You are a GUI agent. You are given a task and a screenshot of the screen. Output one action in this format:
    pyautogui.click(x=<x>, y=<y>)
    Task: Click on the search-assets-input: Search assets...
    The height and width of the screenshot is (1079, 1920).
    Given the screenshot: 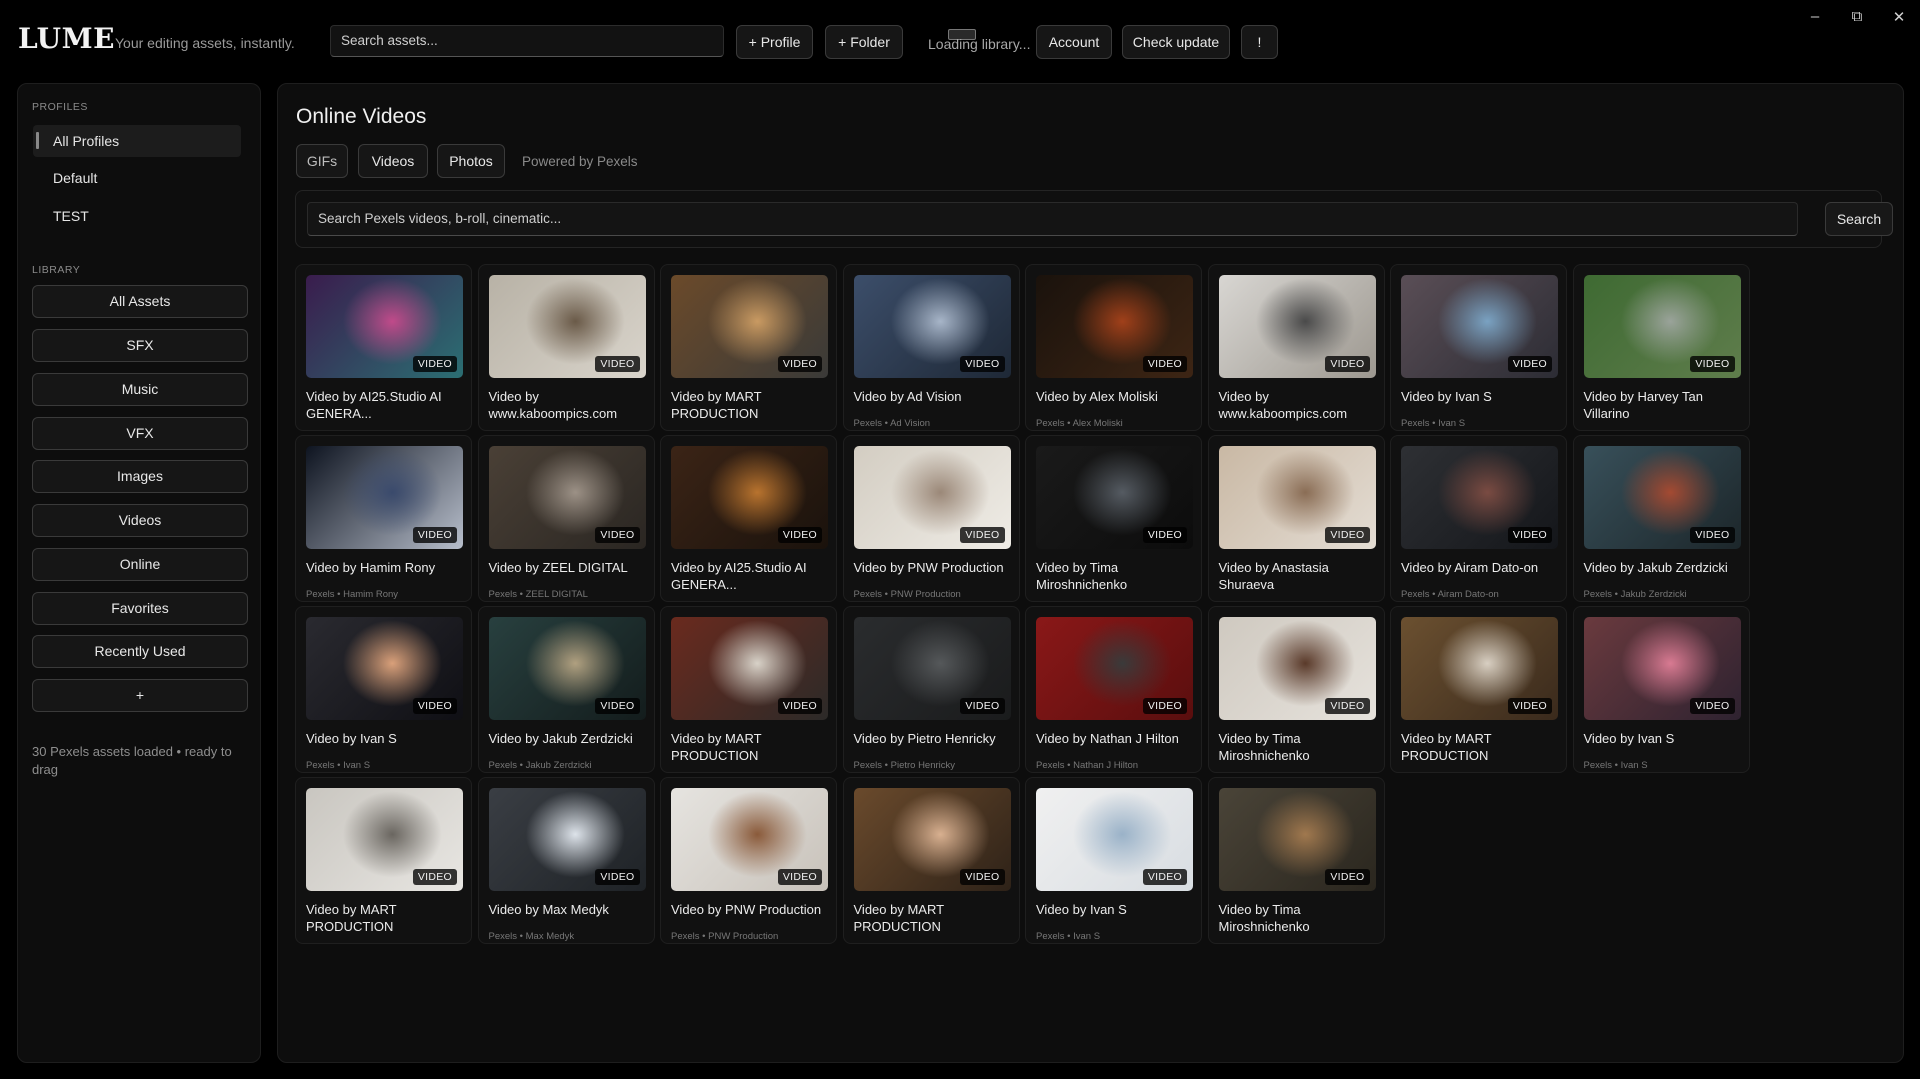 What is the action you would take?
    pyautogui.click(x=527, y=41)
    